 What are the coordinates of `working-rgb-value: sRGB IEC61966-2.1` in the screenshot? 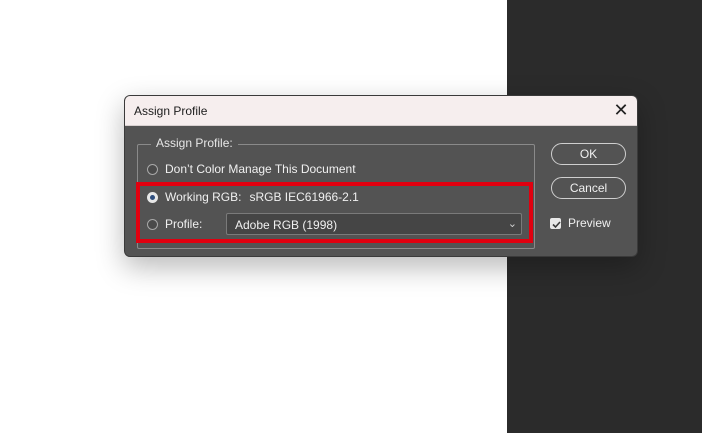 It's located at (304, 197).